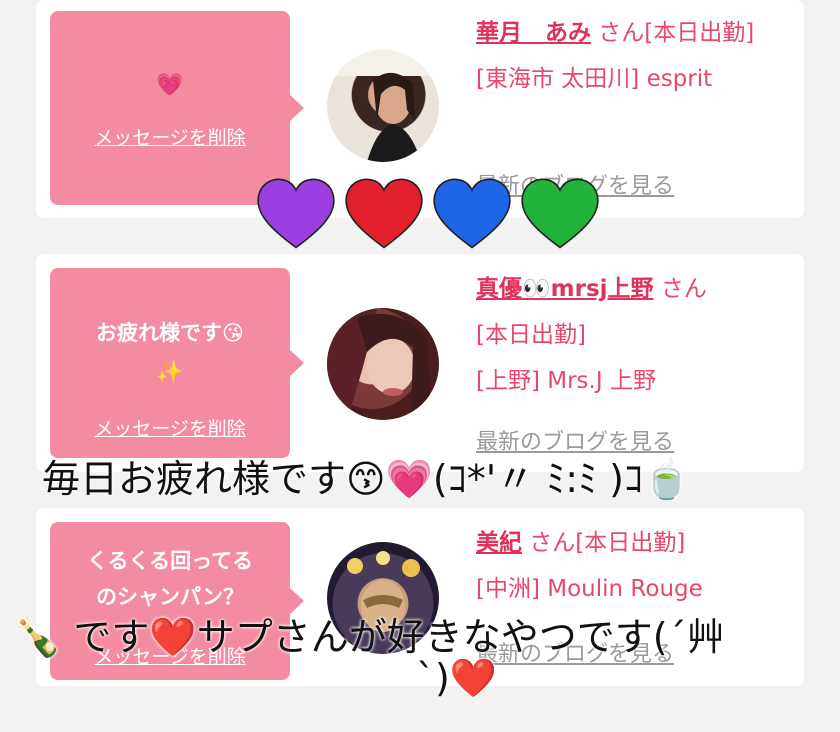 Image resolution: width=840 pixels, height=732 pixels. Describe the element at coordinates (428, 213) in the screenshot. I see `hearts-sticker` at that location.